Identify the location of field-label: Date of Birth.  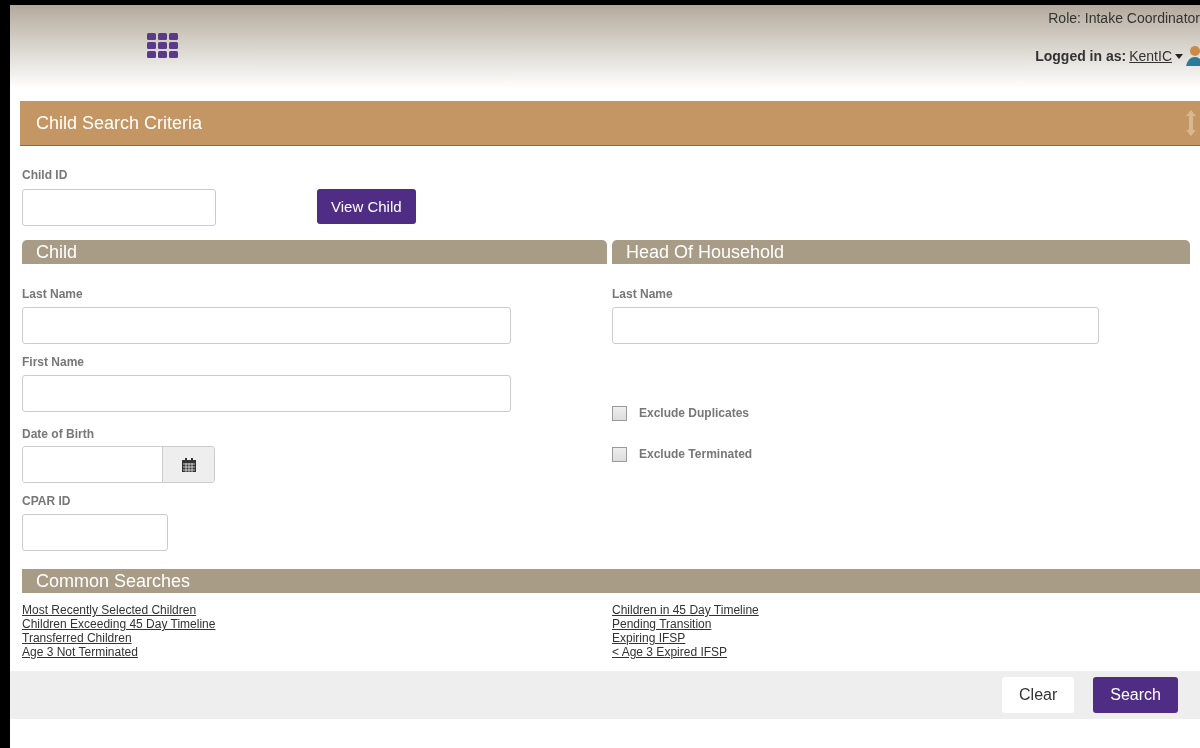
(58, 434).